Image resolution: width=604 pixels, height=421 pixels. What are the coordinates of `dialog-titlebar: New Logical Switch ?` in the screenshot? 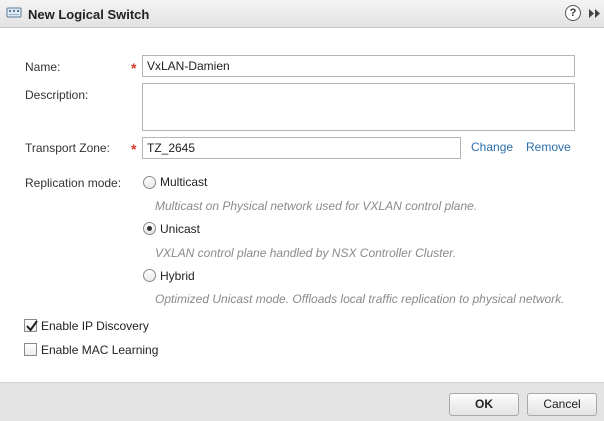 It's located at (302, 14).